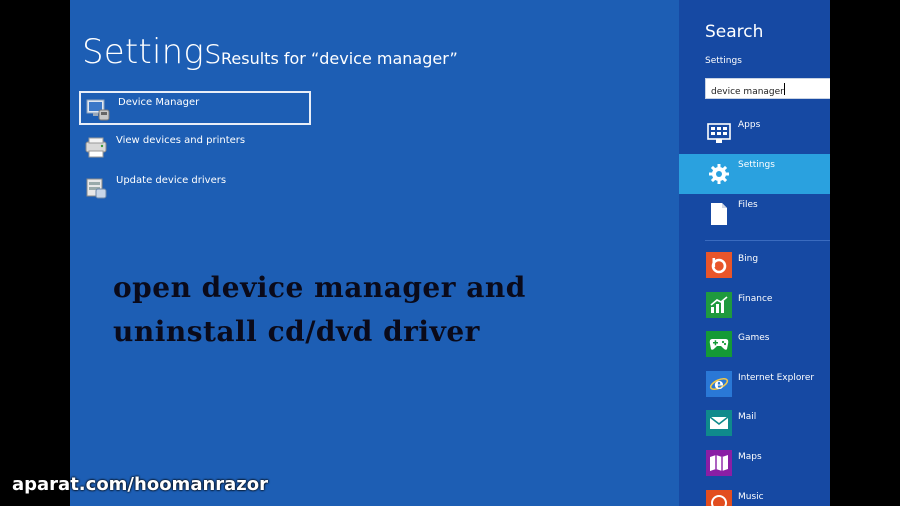 This screenshot has width=900, height=506. I want to click on result-label: Update device drivers, so click(171, 180).